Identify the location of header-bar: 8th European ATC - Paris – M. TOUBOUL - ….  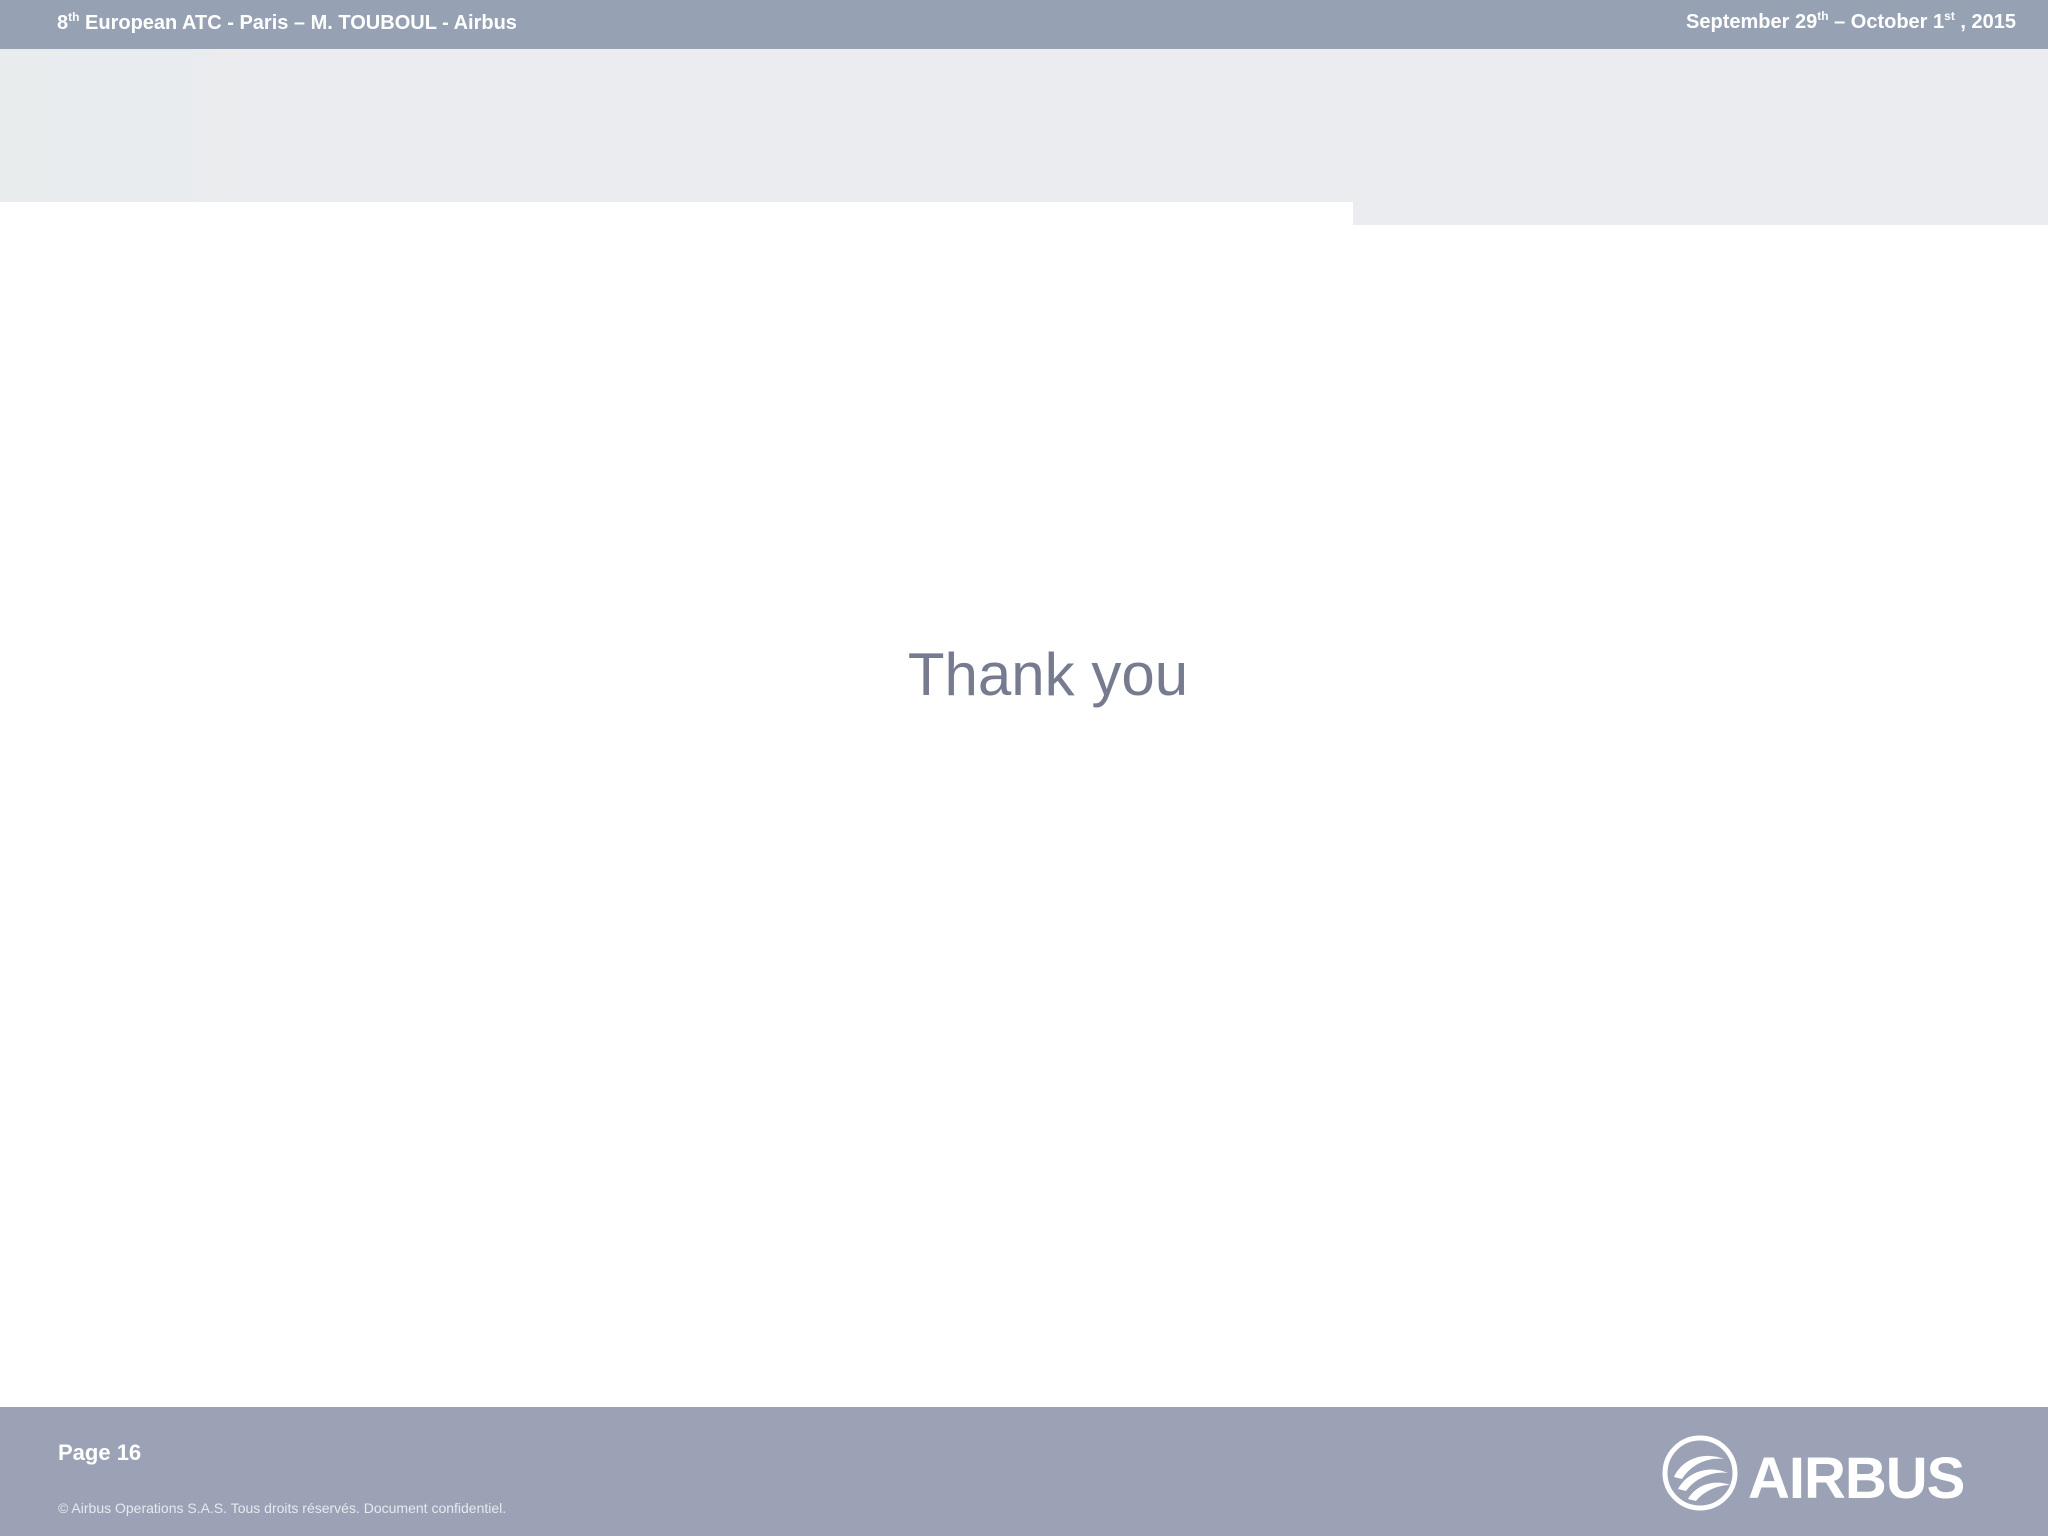
(1024, 24).